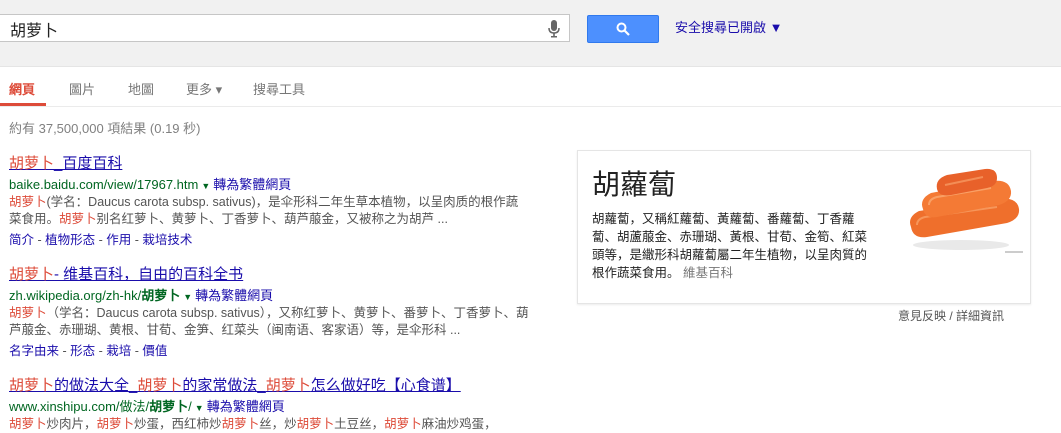 This screenshot has width=1061, height=433. I want to click on knowledge-panel-title: 胡蘿蔔, so click(634, 184).